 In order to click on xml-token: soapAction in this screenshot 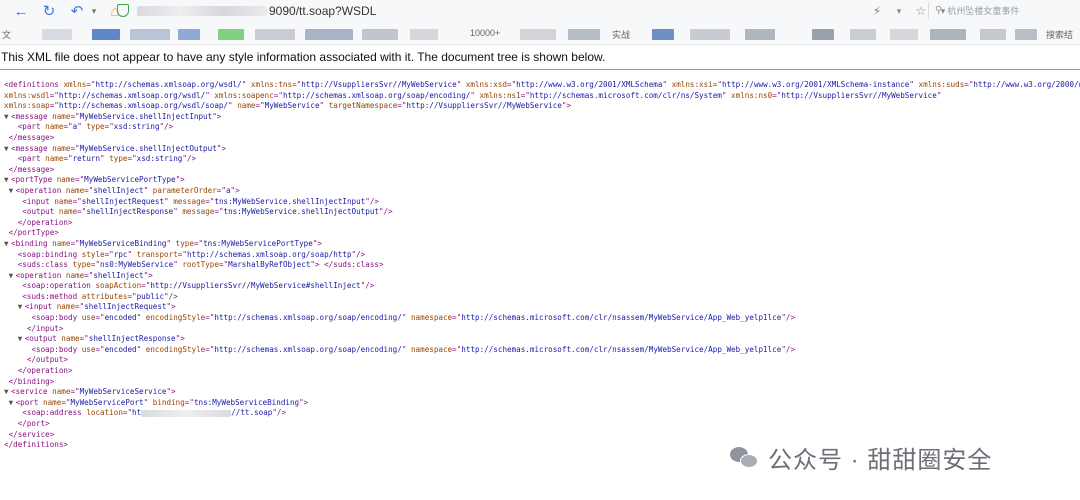, I will do `click(118, 286)`.